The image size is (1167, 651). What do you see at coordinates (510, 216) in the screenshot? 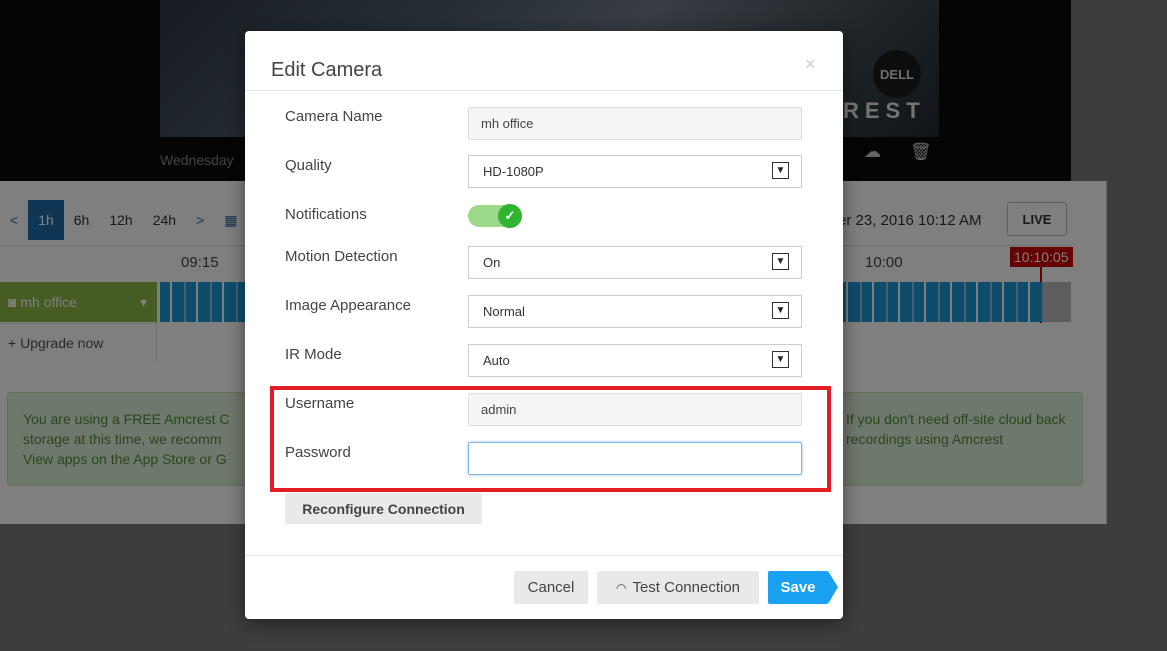
I see `check-icon: ✓` at bounding box center [510, 216].